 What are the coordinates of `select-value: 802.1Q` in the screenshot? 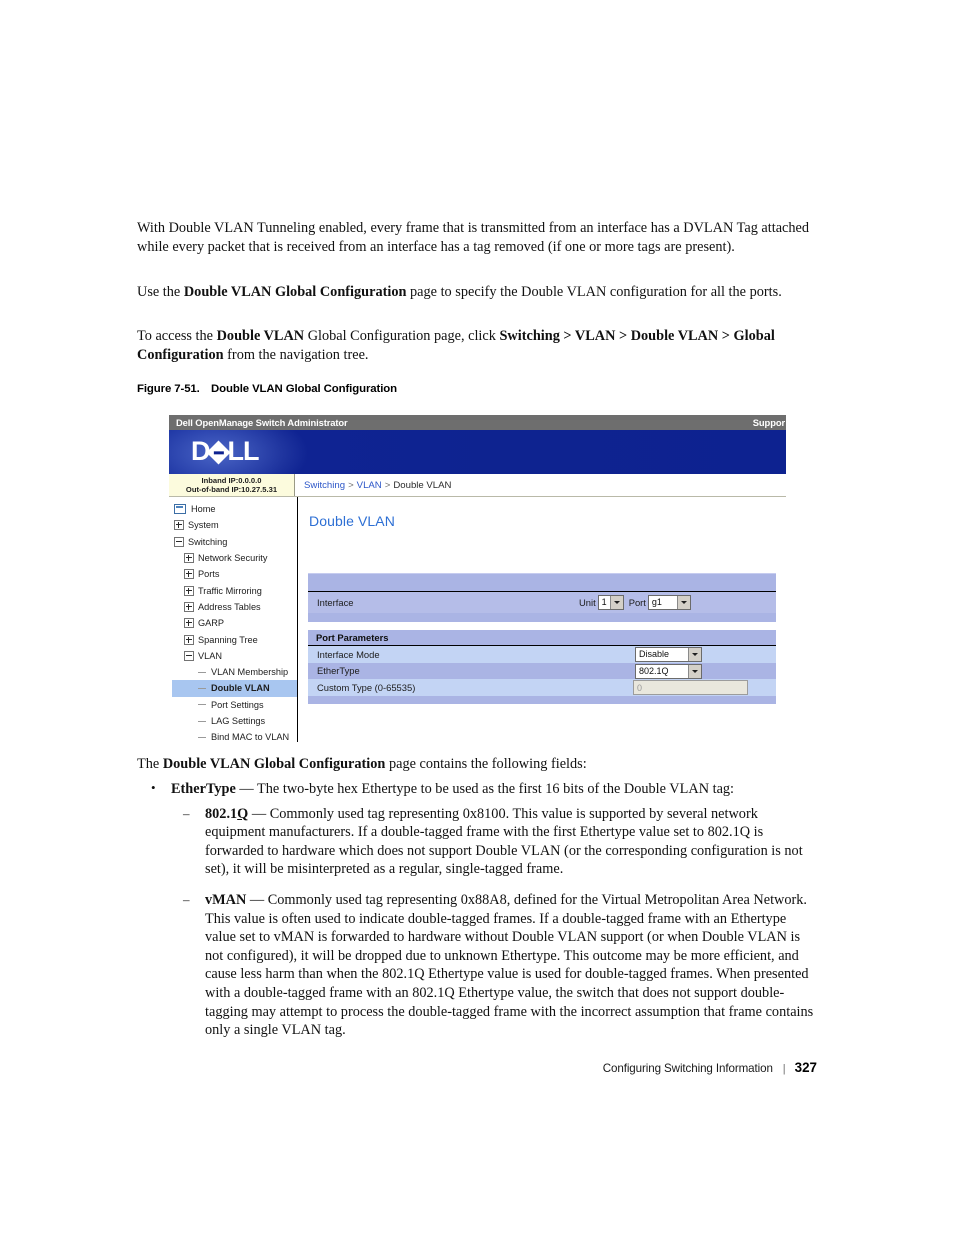 It's located at (662, 671).